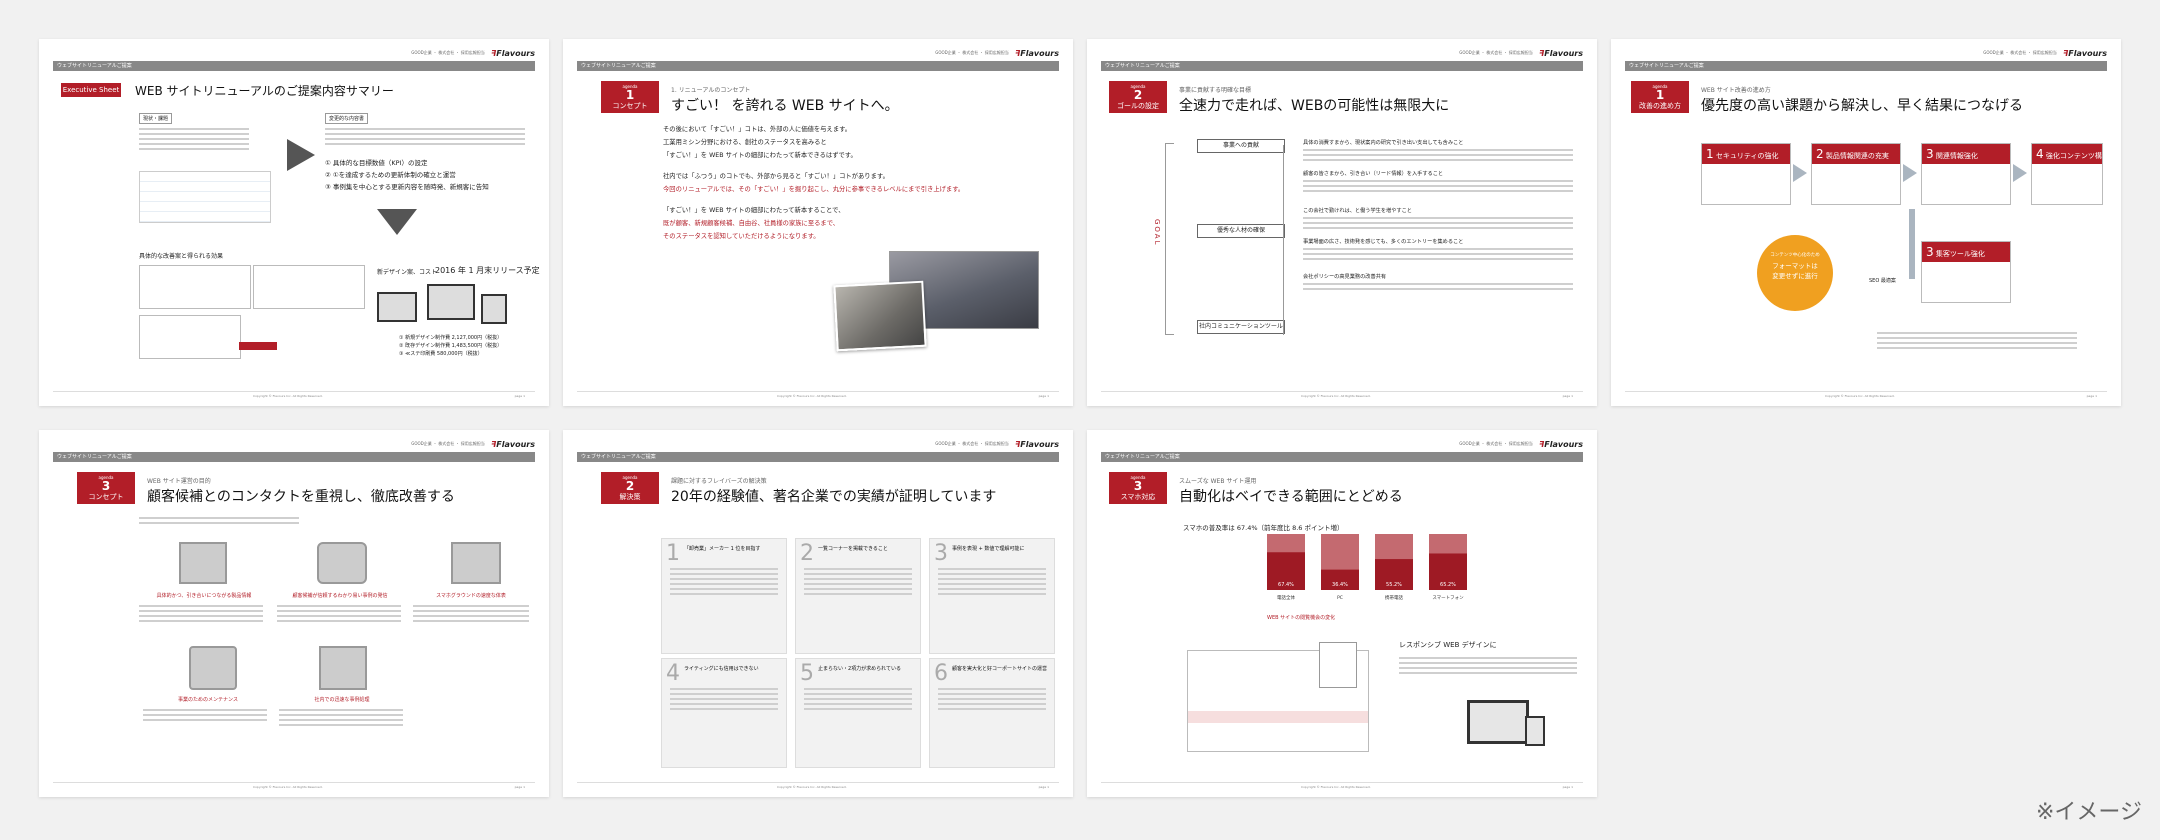 The image size is (2160, 840). I want to click on item-5-body, so click(341, 717).